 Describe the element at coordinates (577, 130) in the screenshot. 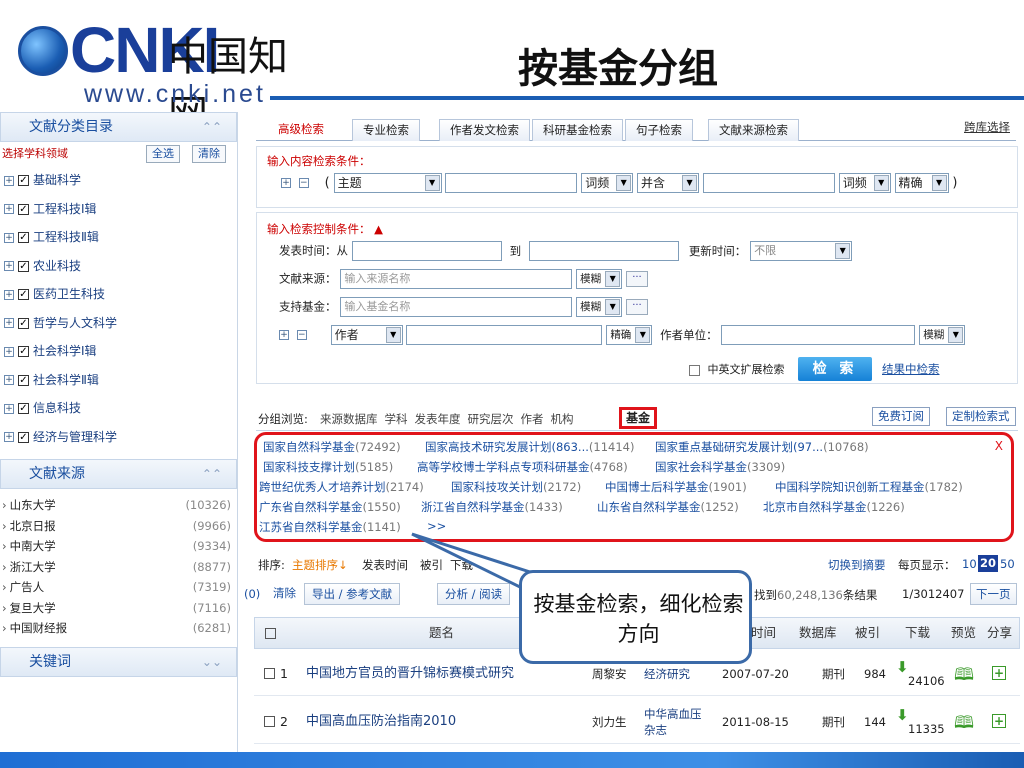

I see `tab-fund: 科研基金检索` at that location.